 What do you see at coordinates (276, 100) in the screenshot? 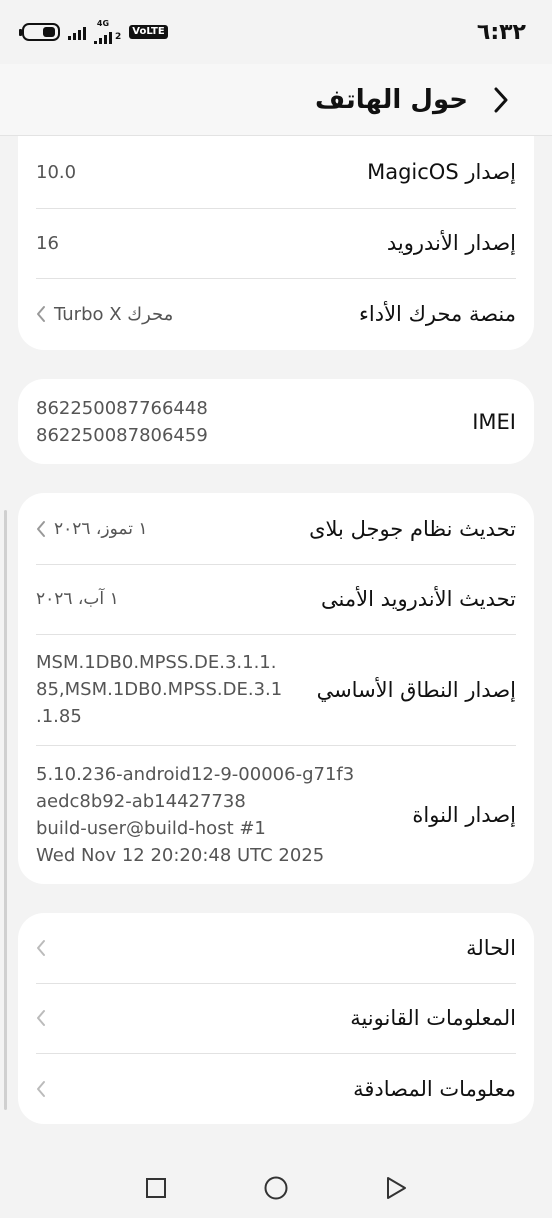
I see `app-header: حول الهاتف` at bounding box center [276, 100].